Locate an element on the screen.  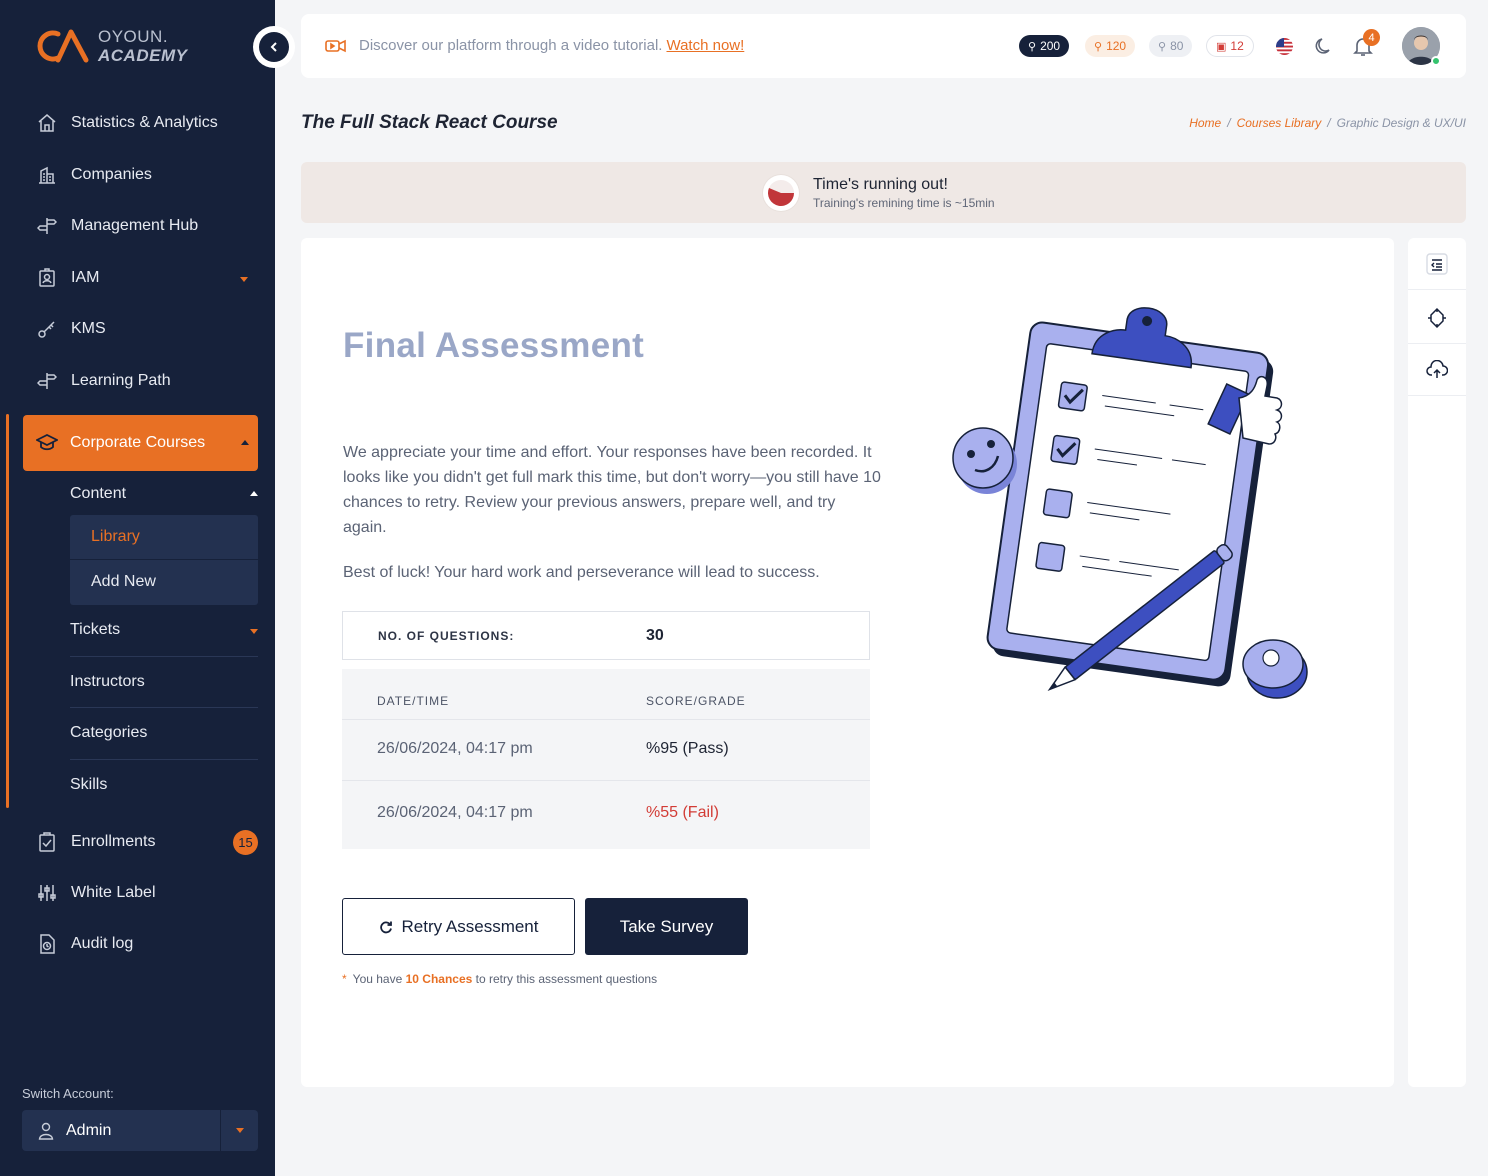
breadcrumb-courses-library: Courses Library is located at coordinates (1279, 123).